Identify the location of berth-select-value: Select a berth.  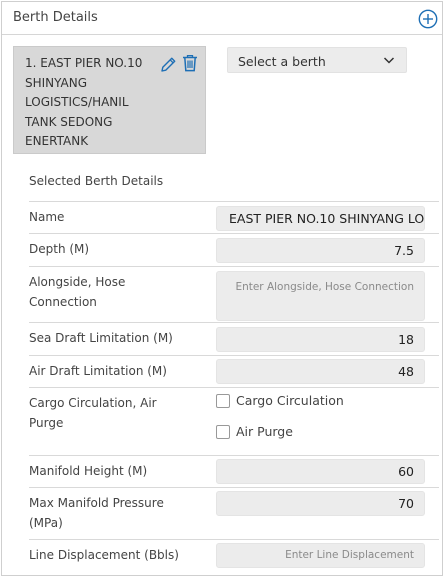
(282, 61).